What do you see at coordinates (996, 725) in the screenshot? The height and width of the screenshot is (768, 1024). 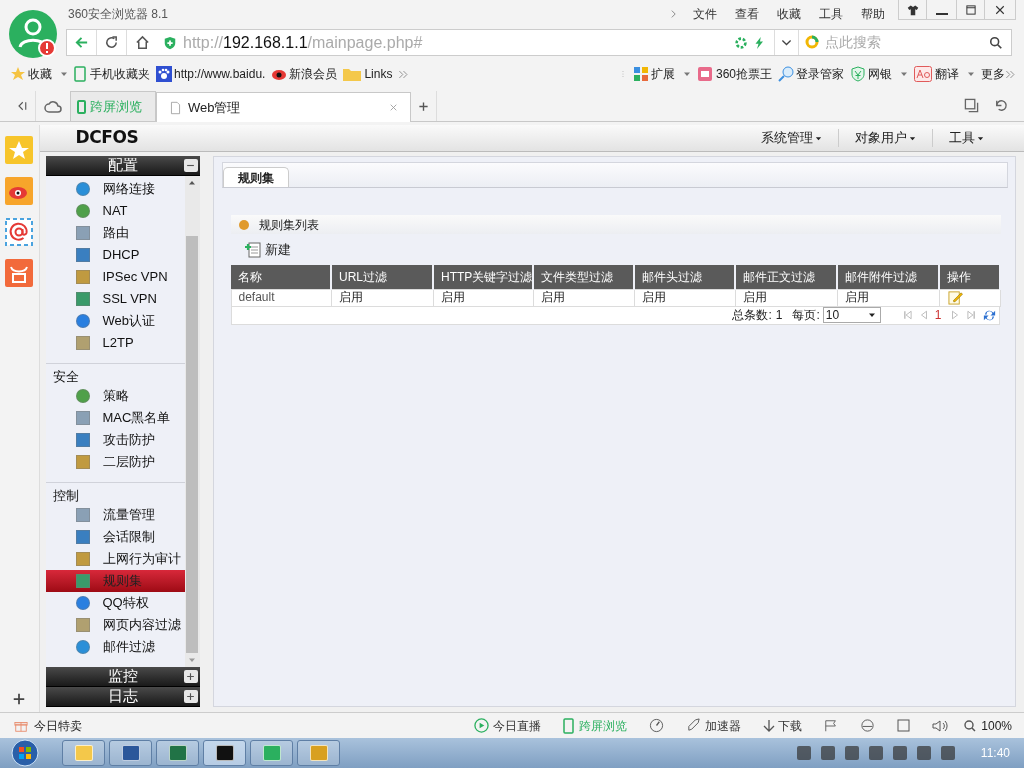 I see `zoom-level: 100%` at bounding box center [996, 725].